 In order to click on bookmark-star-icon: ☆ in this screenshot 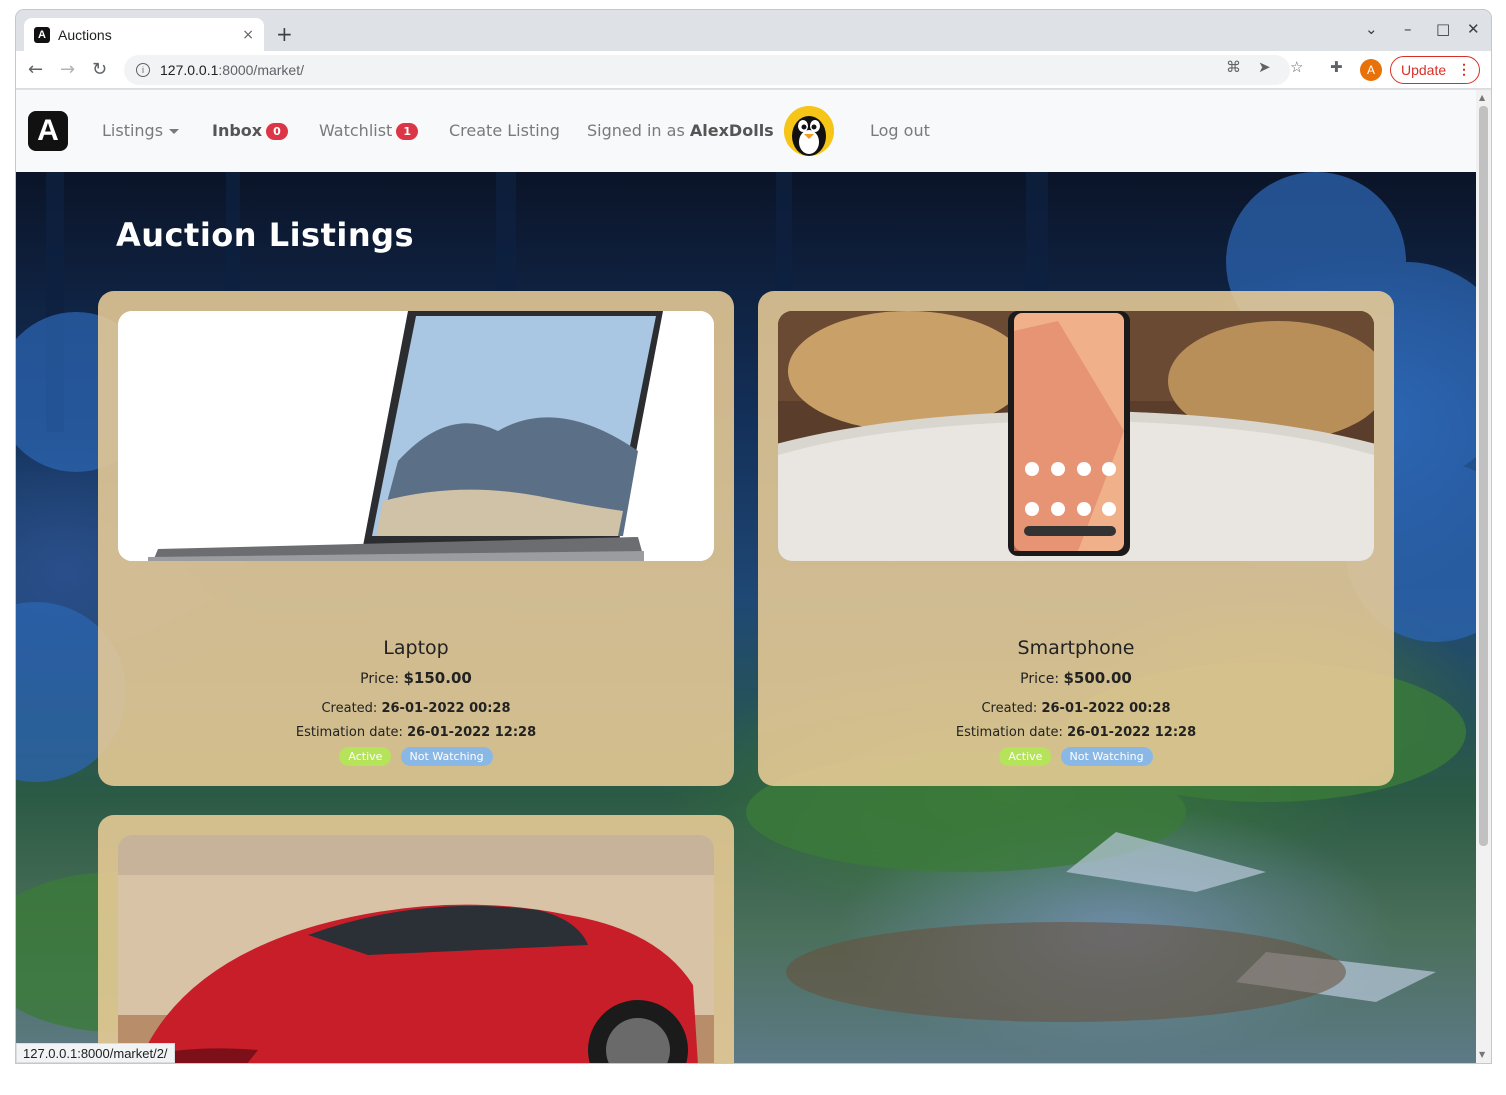, I will do `click(1296, 67)`.